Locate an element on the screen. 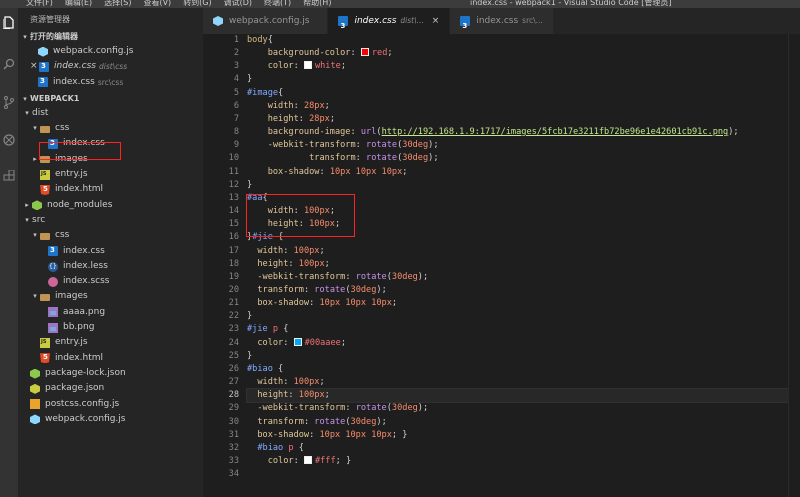 The image size is (800, 497). menu-selection: 选择(S) is located at coordinates (117, 4).